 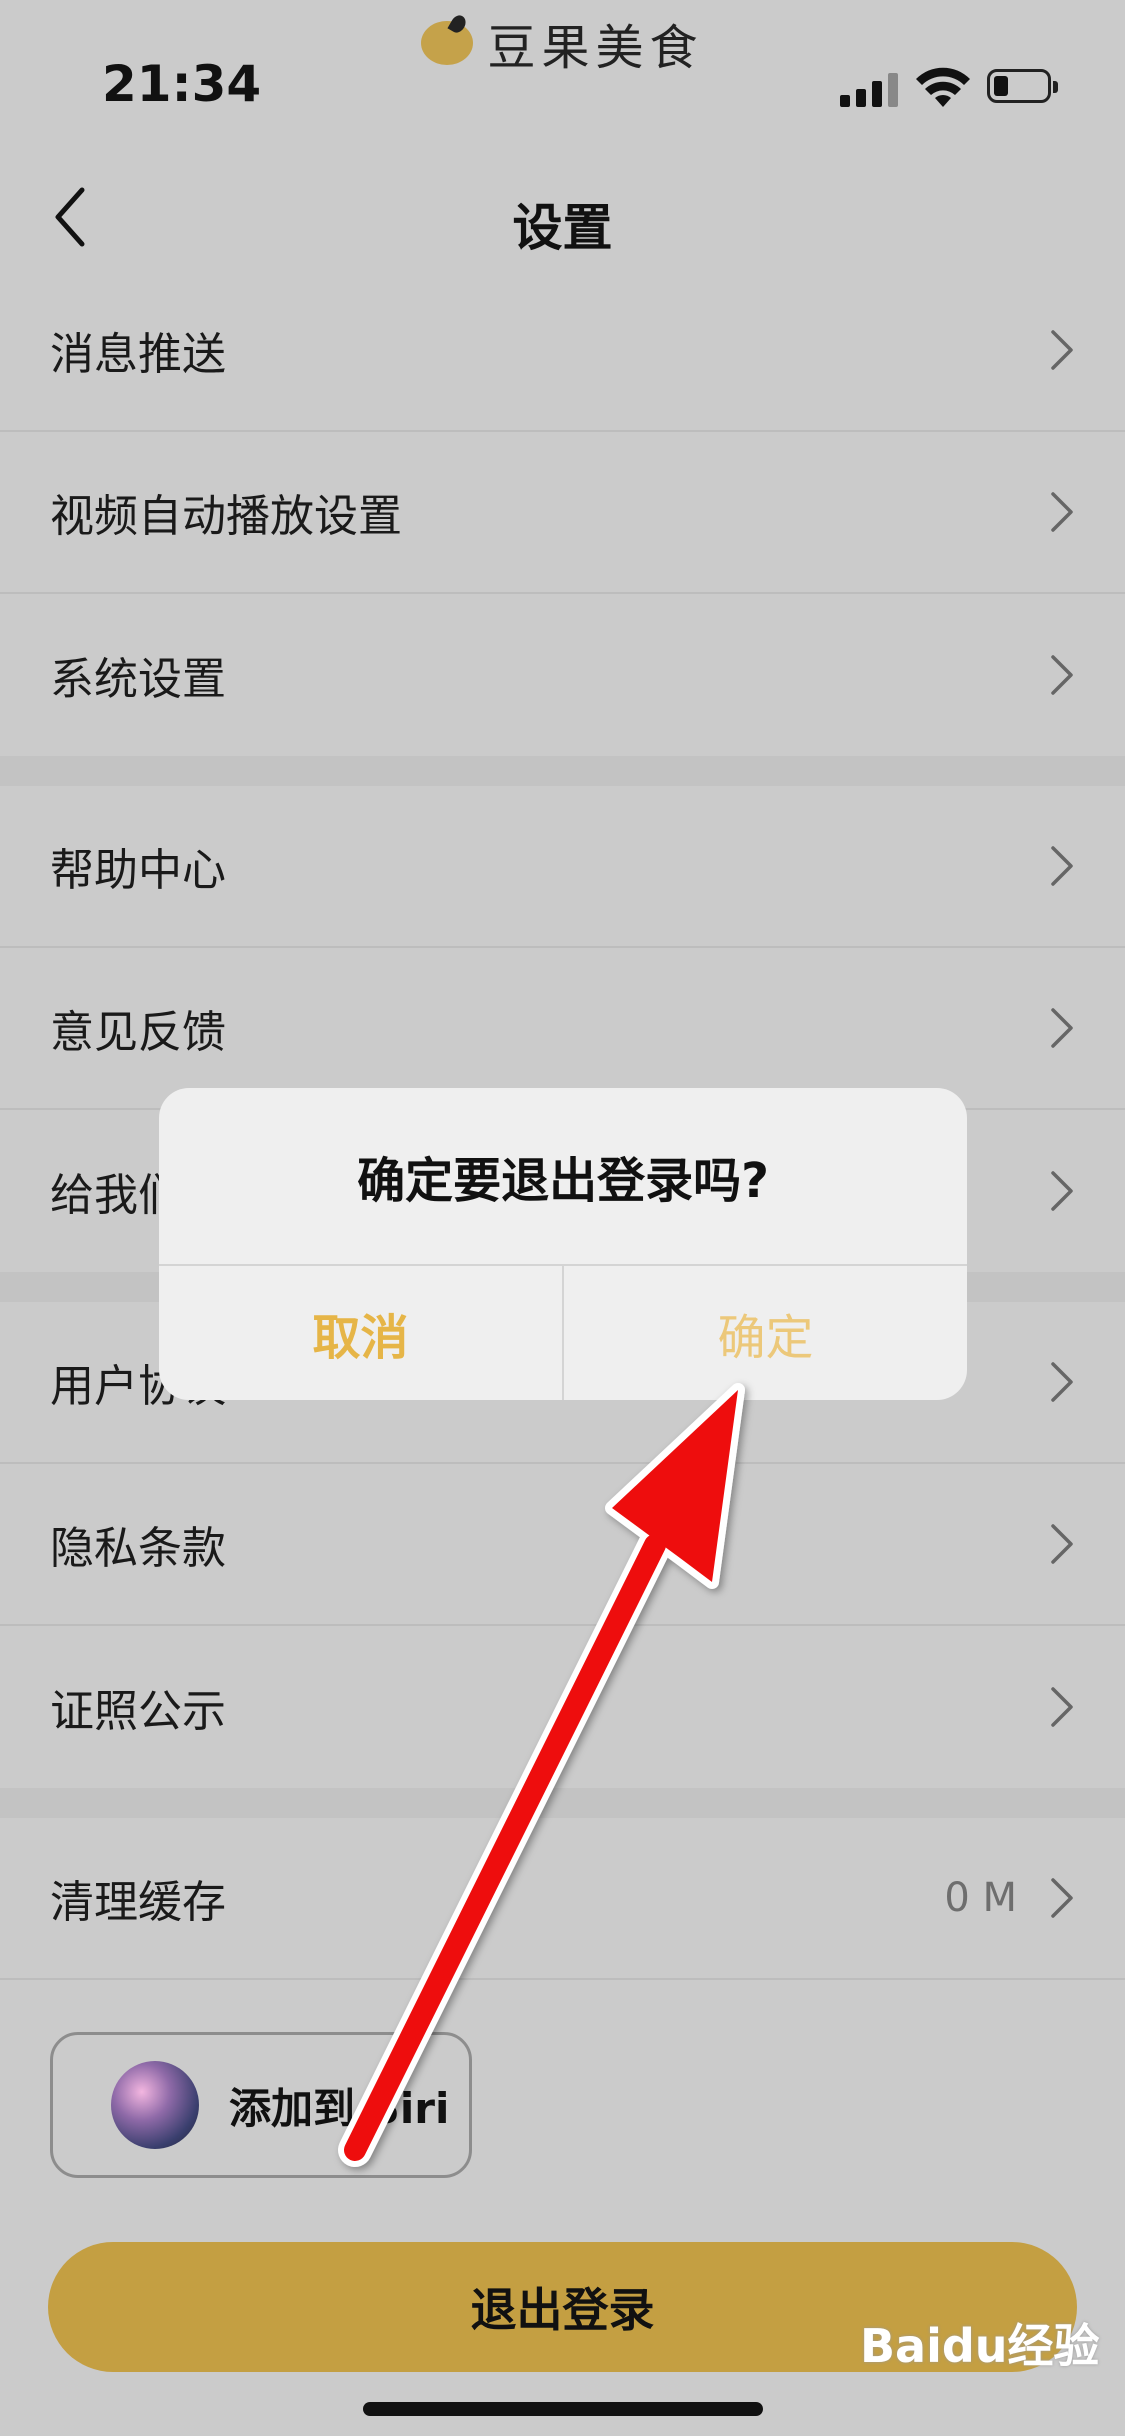 What do you see at coordinates (562, 2310) in the screenshot?
I see `logout-label: 退出登录` at bounding box center [562, 2310].